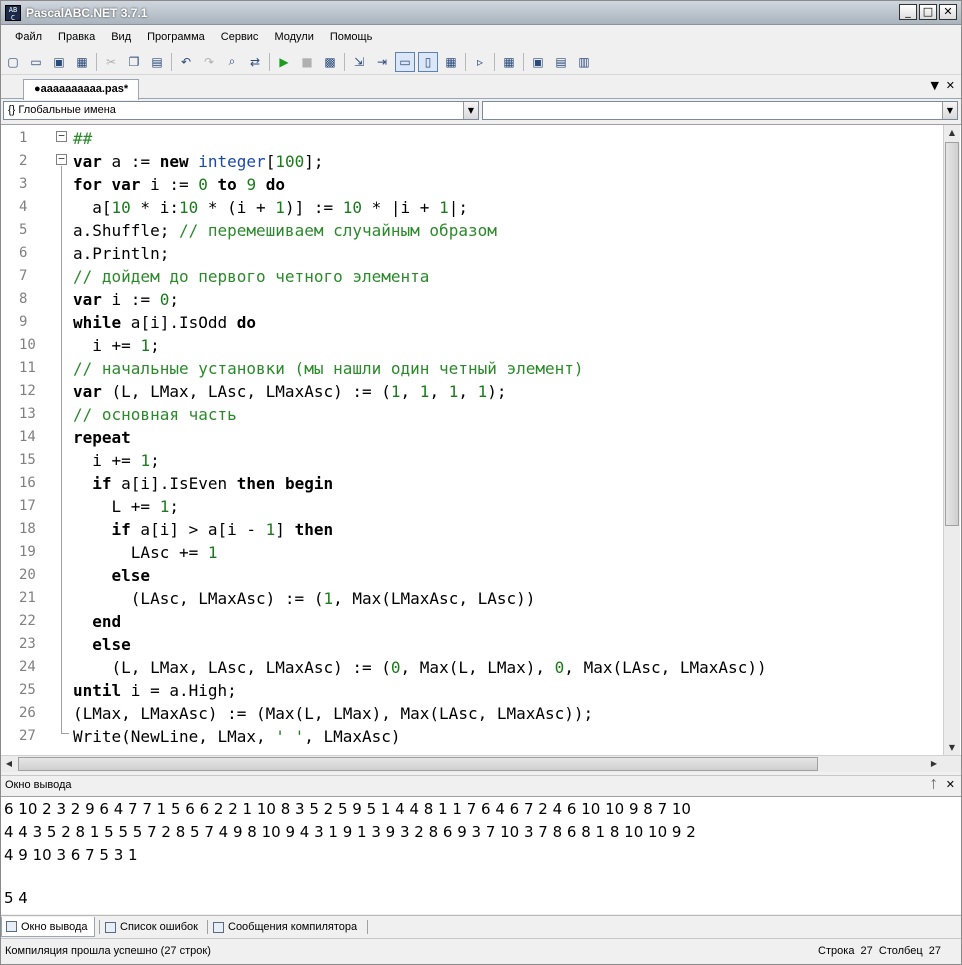 Image resolution: width=962 pixels, height=965 pixels. What do you see at coordinates (382, 62) in the screenshot?
I see `step-over-icon: ⇥` at bounding box center [382, 62].